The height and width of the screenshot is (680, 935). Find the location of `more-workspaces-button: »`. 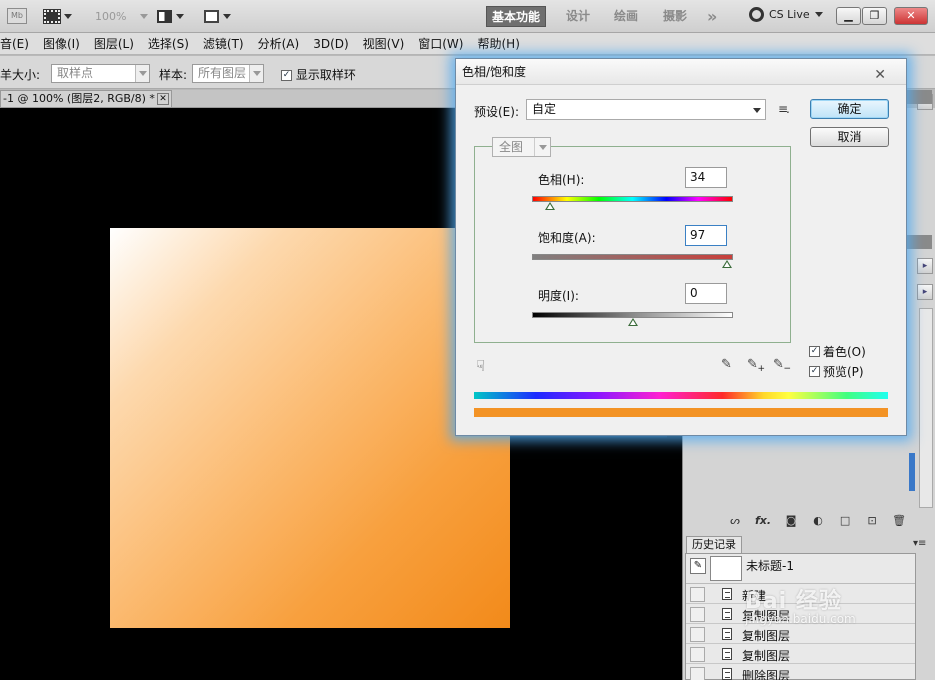

more-workspaces-button: » is located at coordinates (712, 16).